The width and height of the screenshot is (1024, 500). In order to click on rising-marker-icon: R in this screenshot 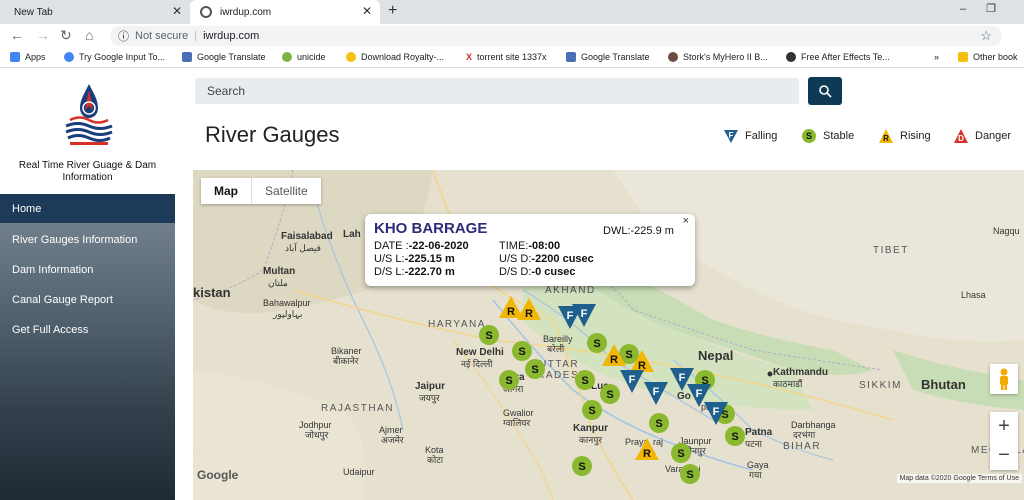, I will do `click(886, 136)`.